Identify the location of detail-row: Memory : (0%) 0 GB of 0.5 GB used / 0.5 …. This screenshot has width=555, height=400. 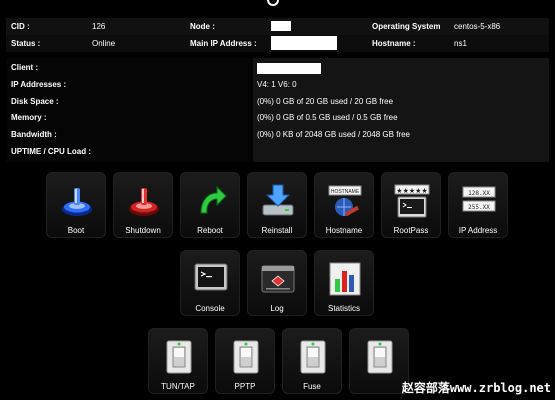
(277, 118).